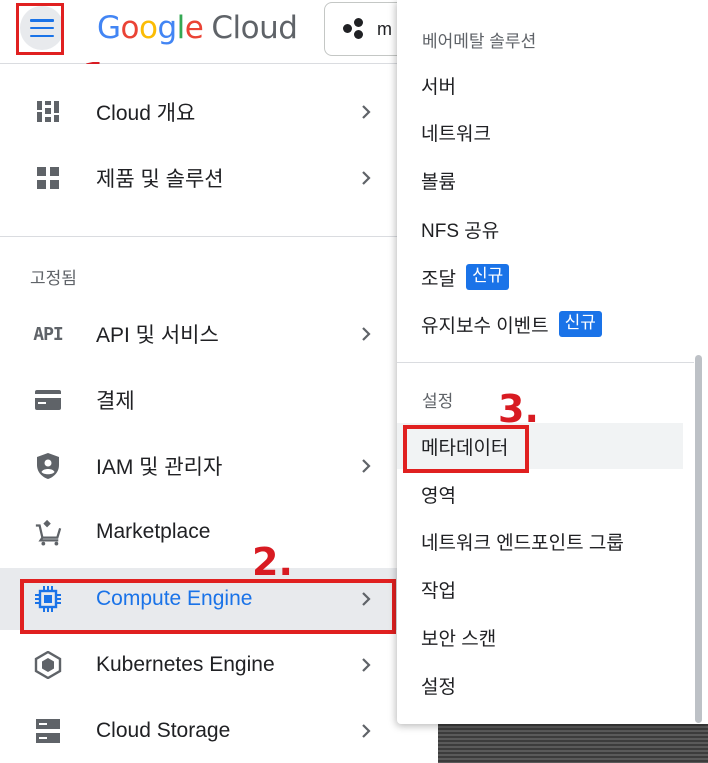 The image size is (708, 763). What do you see at coordinates (48, 112) in the screenshot?
I see `dashboard-icon` at bounding box center [48, 112].